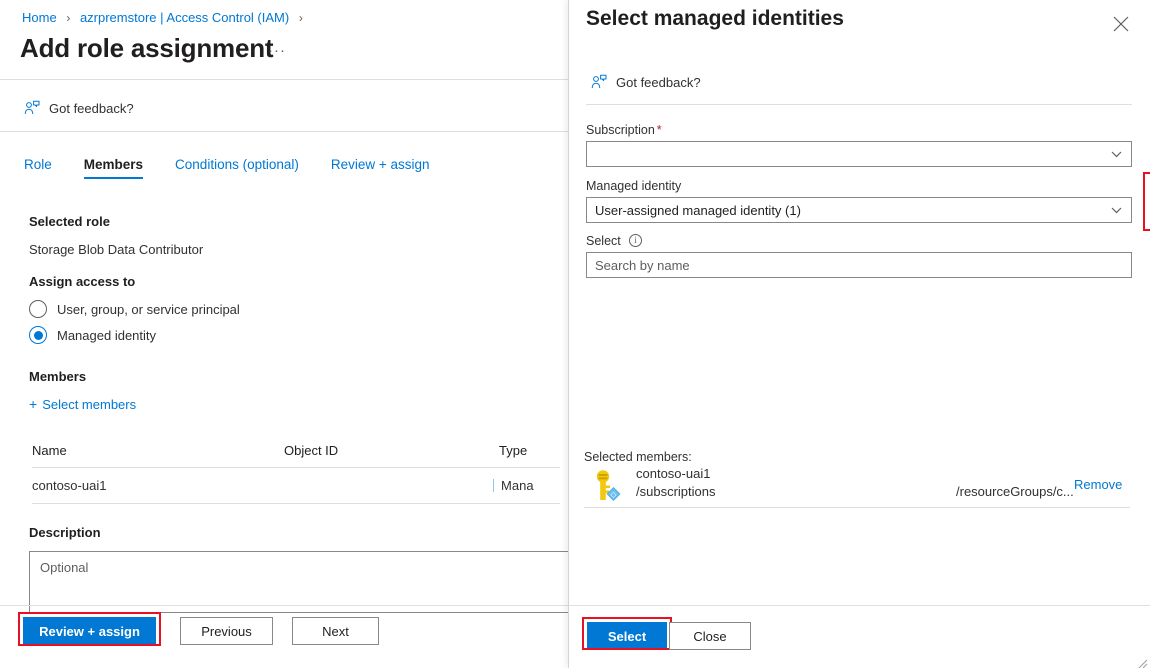 The image size is (1150, 668). What do you see at coordinates (69, 485) in the screenshot?
I see `cell-name: contoso-uai1` at bounding box center [69, 485].